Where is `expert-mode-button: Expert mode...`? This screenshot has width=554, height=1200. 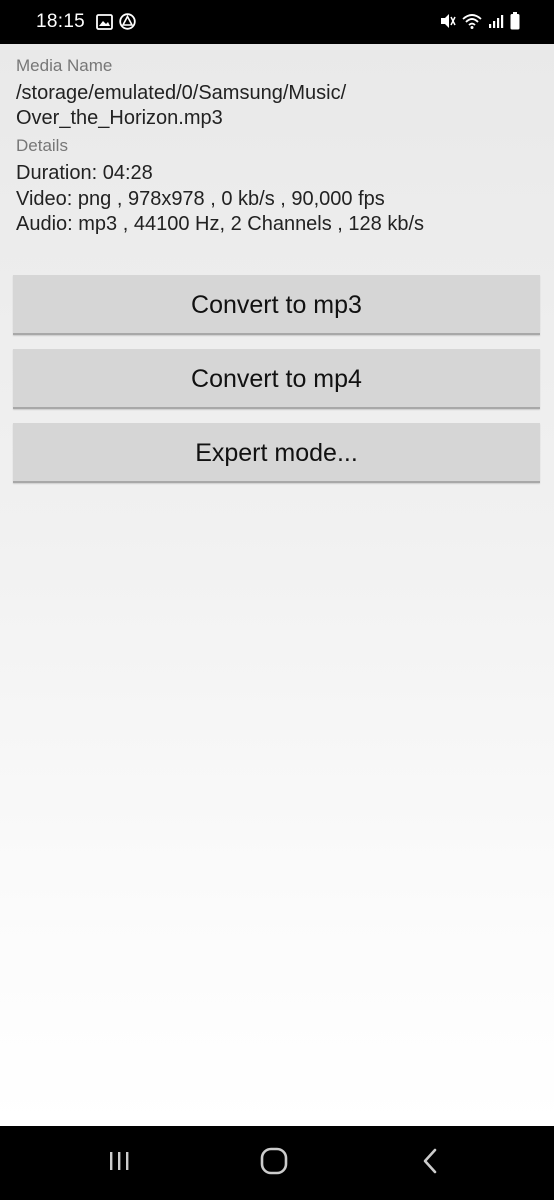 expert-mode-button: Expert mode... is located at coordinates (276, 453).